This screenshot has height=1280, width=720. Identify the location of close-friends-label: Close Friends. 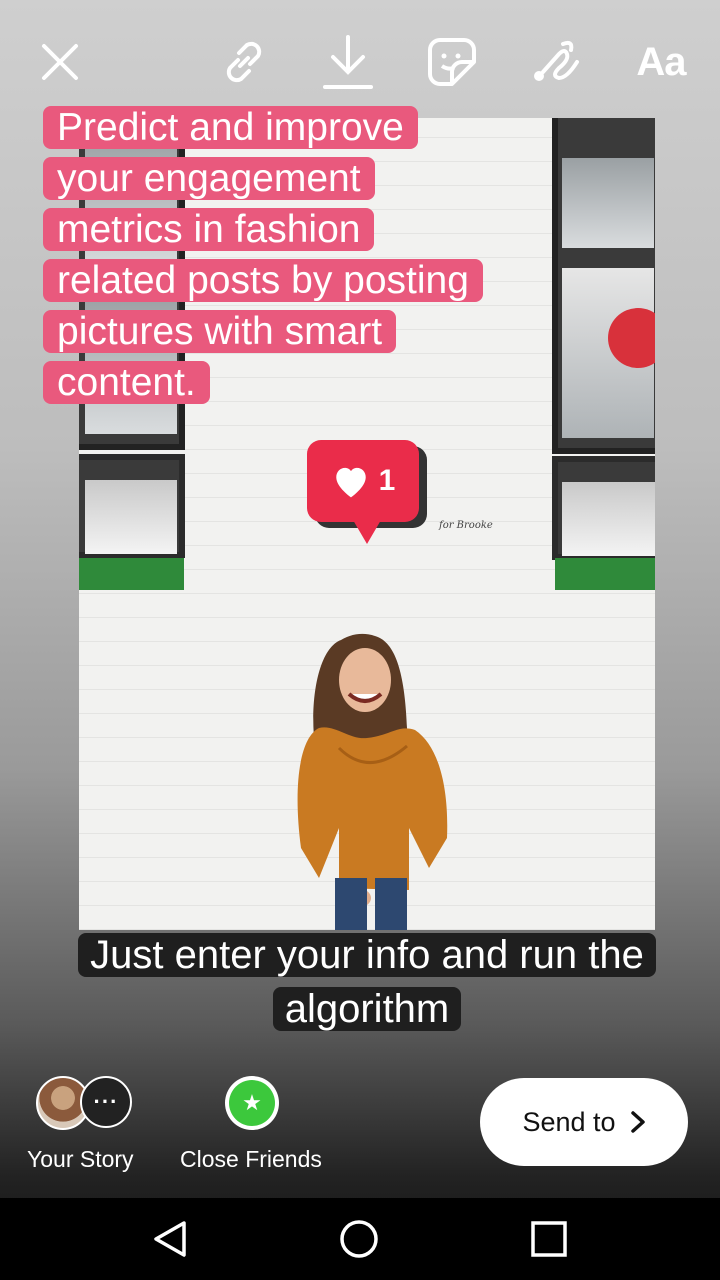
(251, 1159).